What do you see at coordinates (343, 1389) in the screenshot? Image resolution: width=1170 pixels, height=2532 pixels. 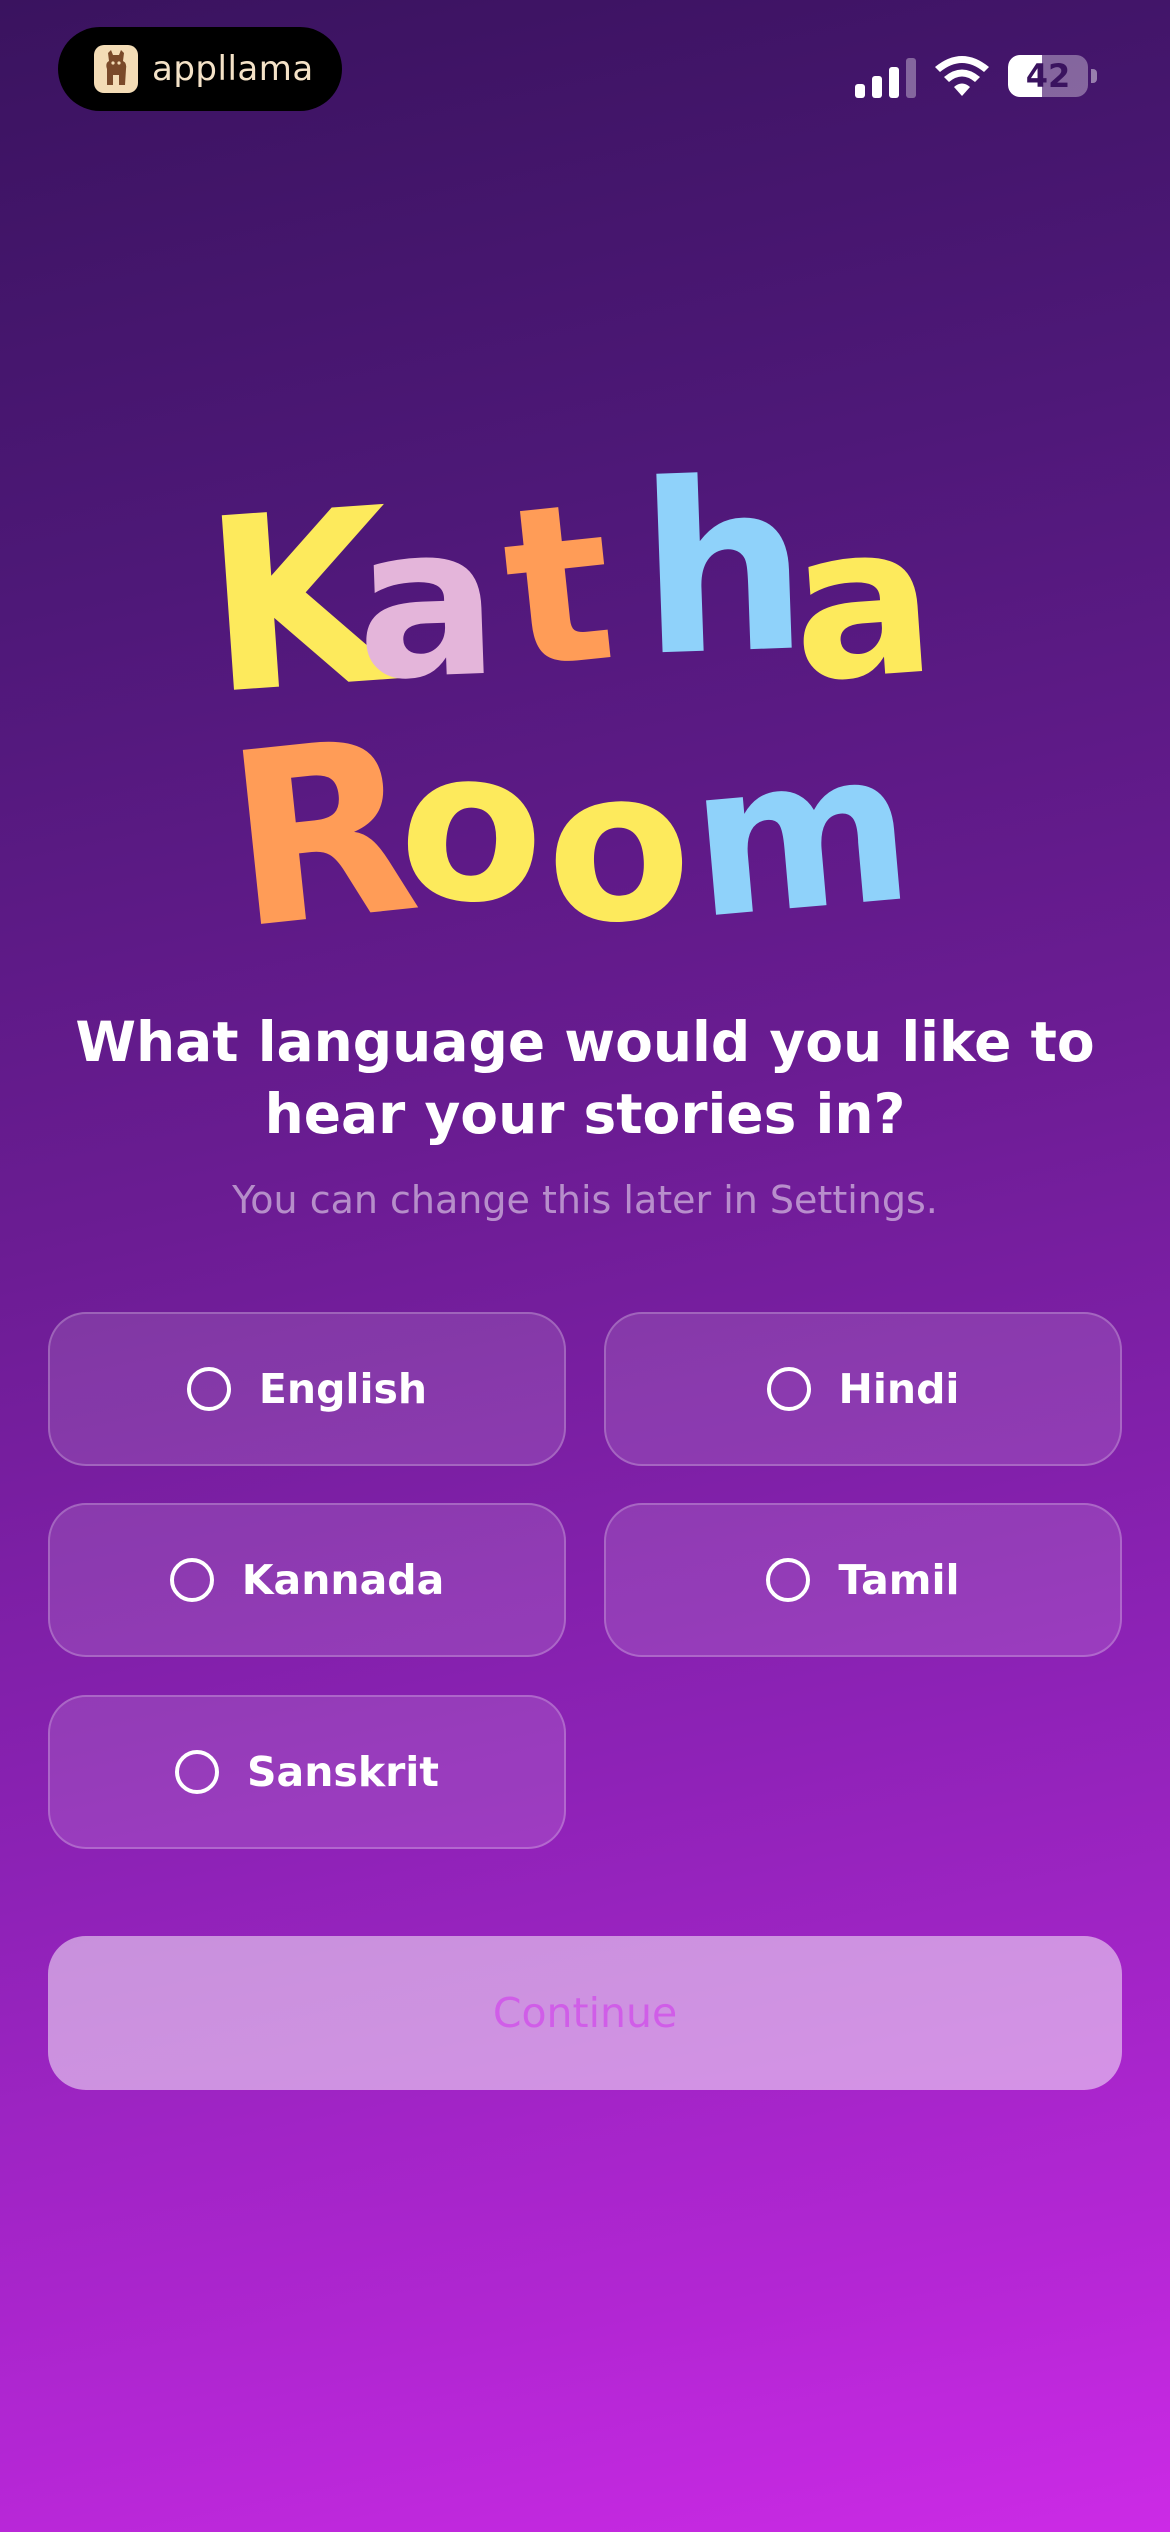 I see `language-label: English` at bounding box center [343, 1389].